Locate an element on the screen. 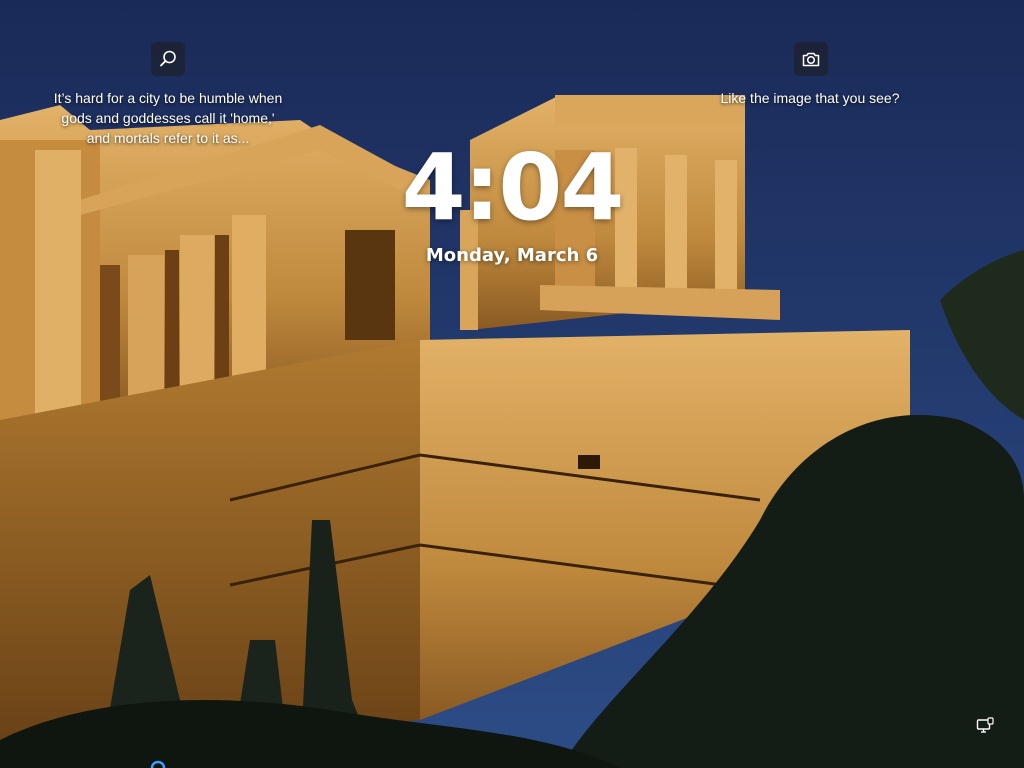  search-icon is located at coordinates (168, 58).